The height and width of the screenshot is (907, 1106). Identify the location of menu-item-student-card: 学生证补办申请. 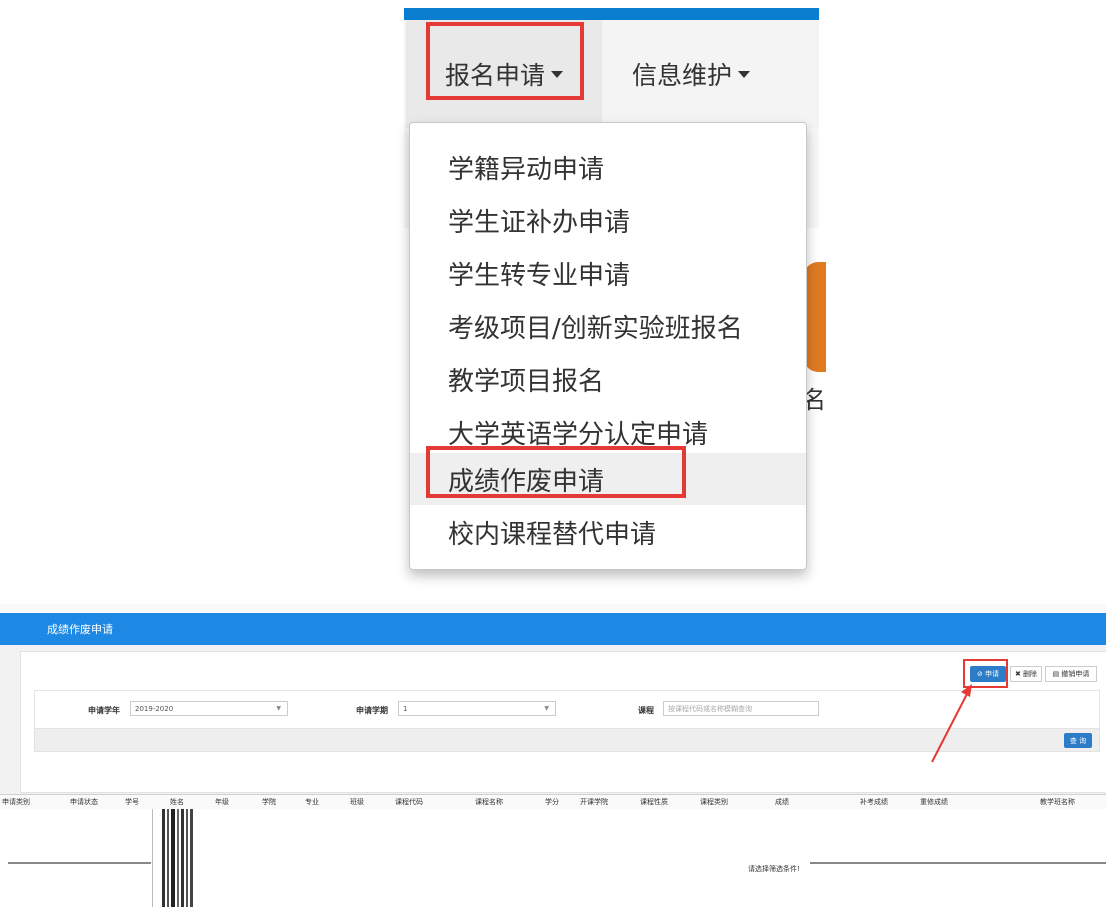
(608, 220).